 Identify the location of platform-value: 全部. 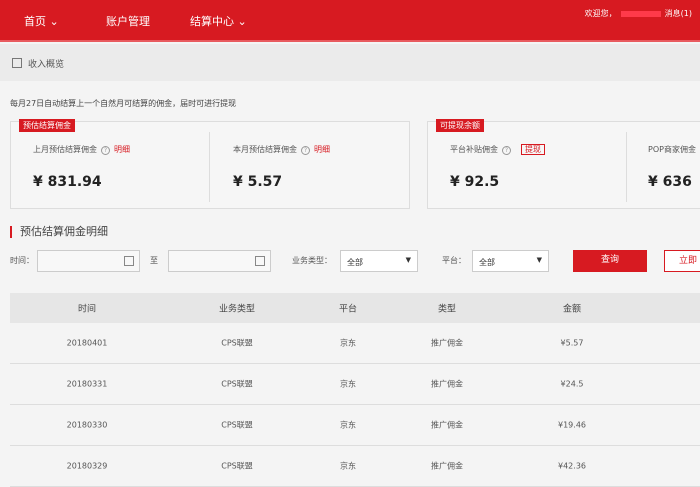
(487, 262).